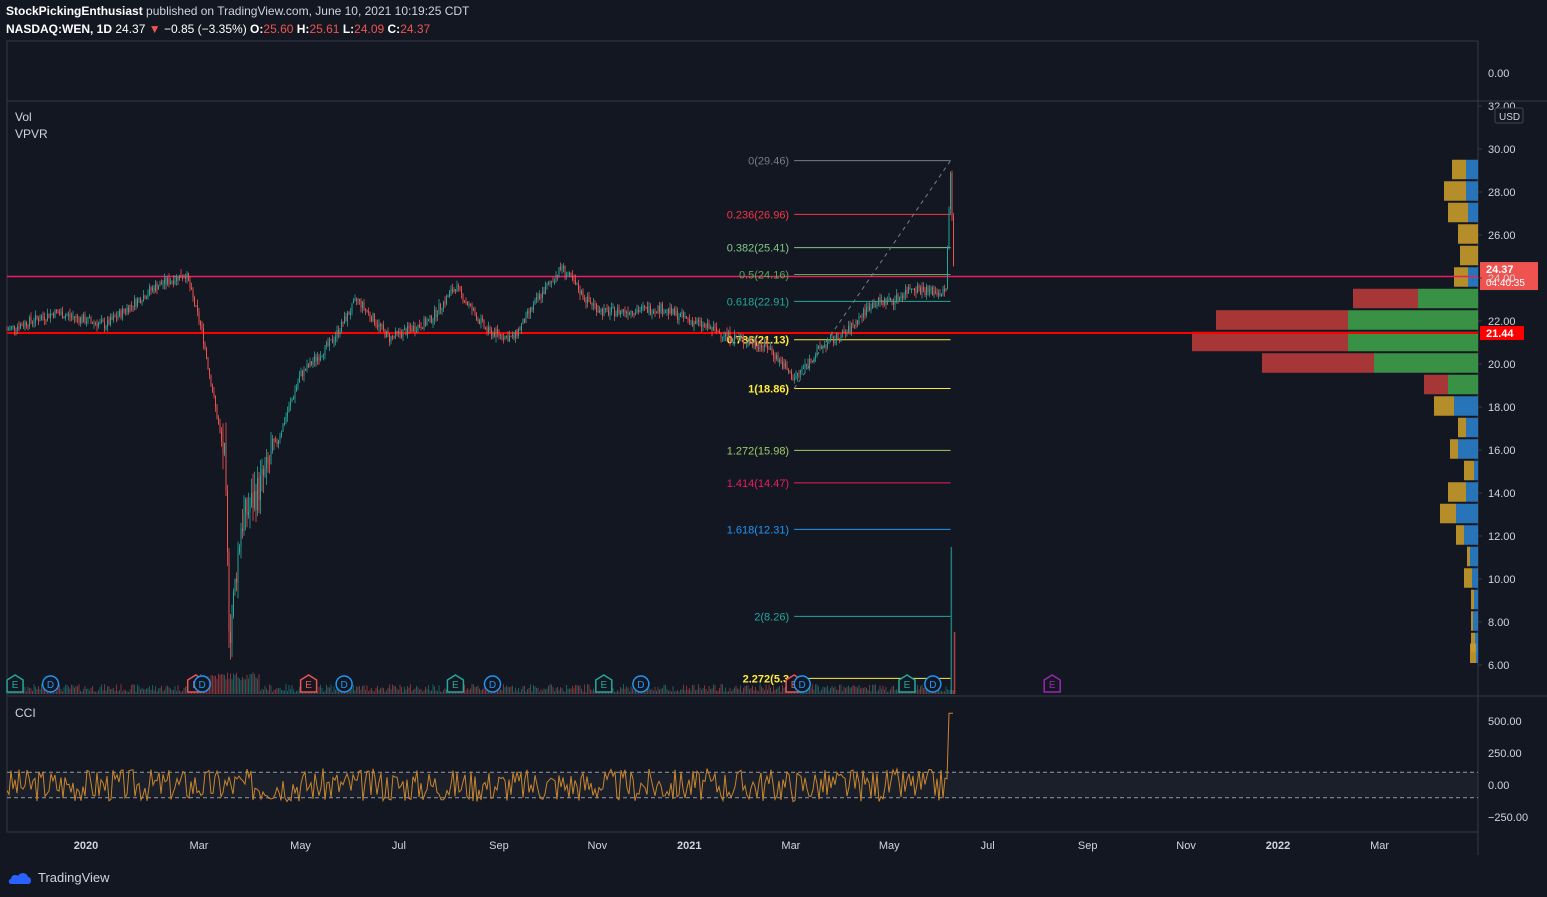 This screenshot has width=1547, height=897. Describe the element at coordinates (499, 846) in the screenshot. I see `time-tick-label: Sep` at that location.